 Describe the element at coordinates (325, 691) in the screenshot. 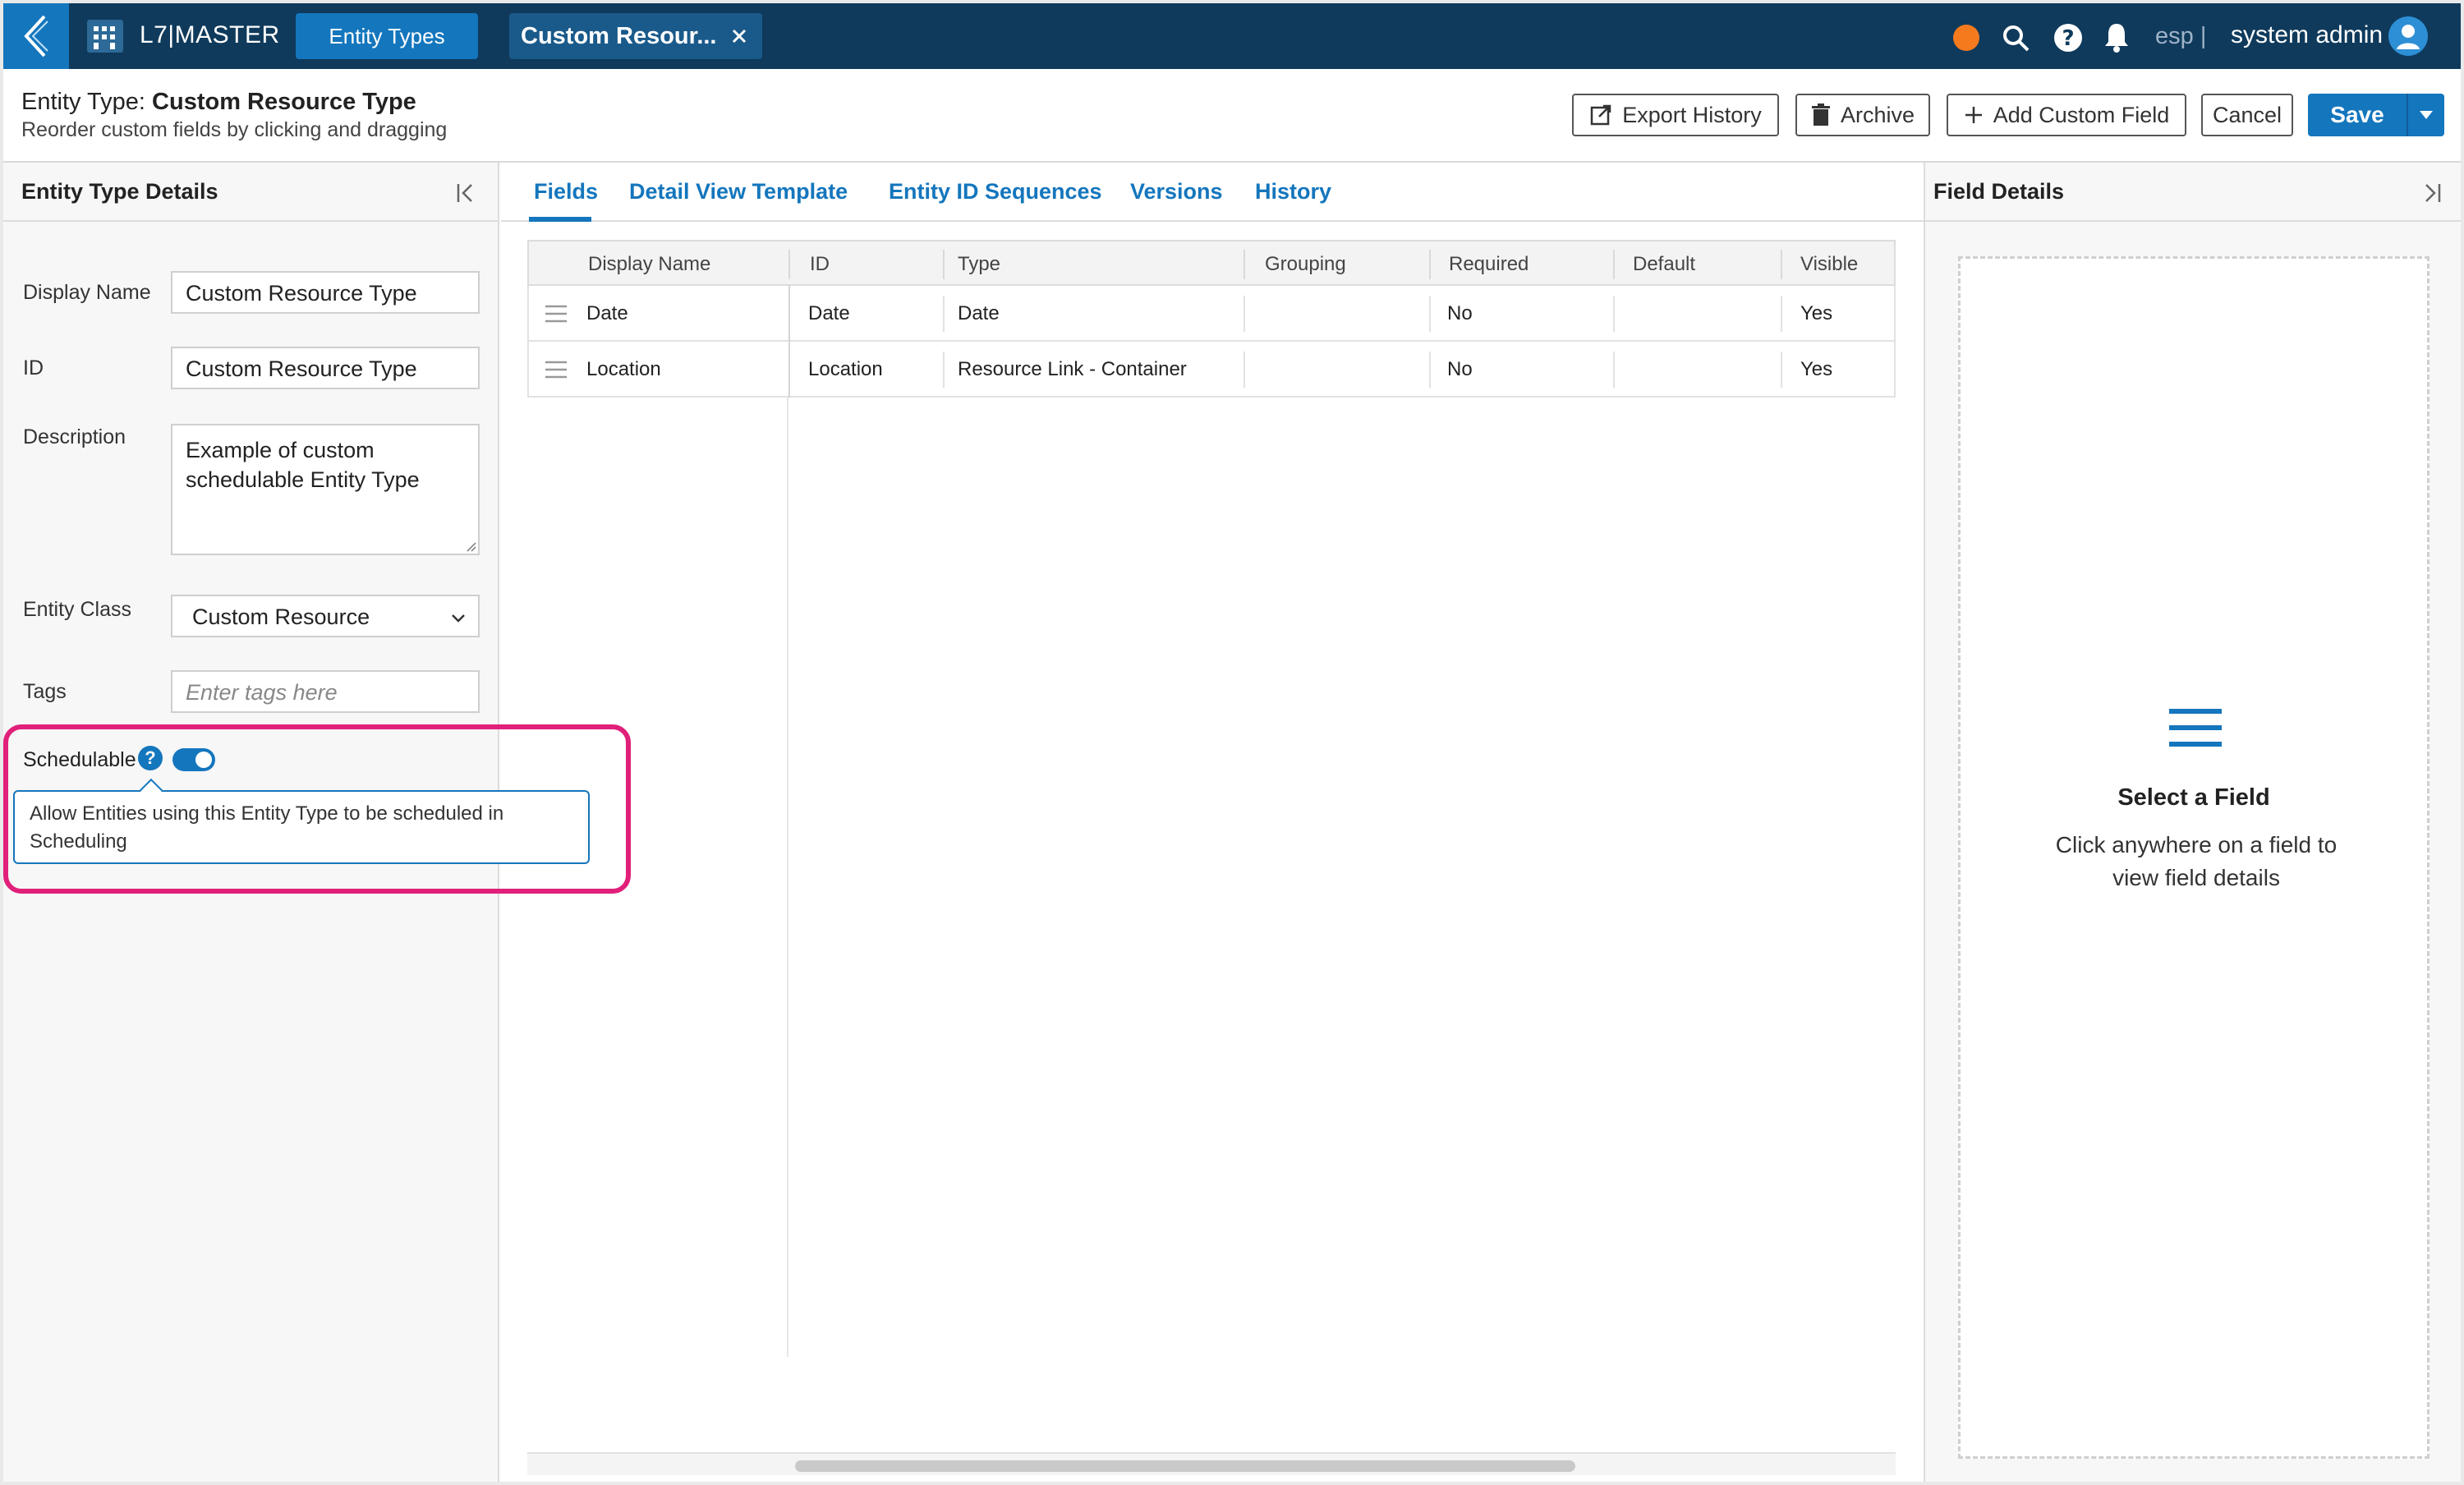

I see `tags-input: Enter tags here` at that location.